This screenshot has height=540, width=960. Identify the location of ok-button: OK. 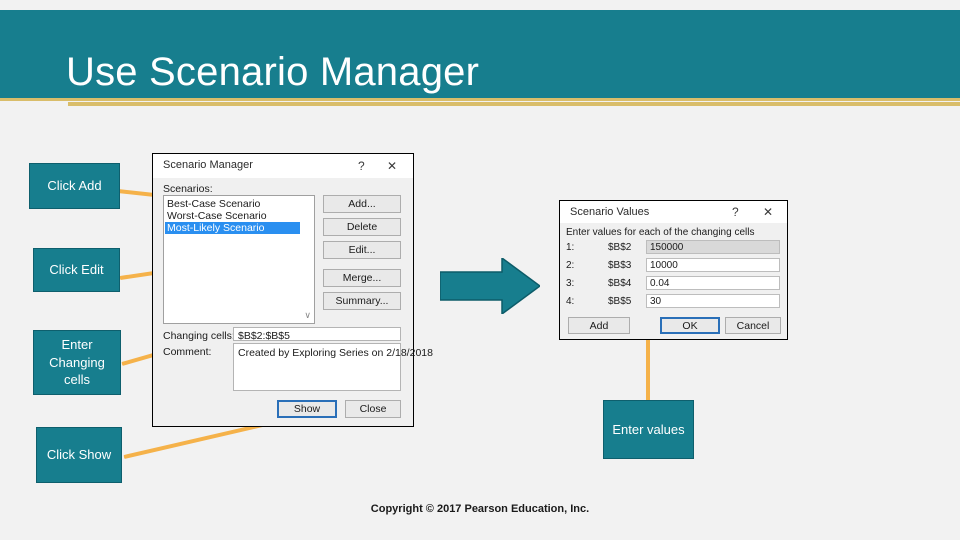
(690, 325).